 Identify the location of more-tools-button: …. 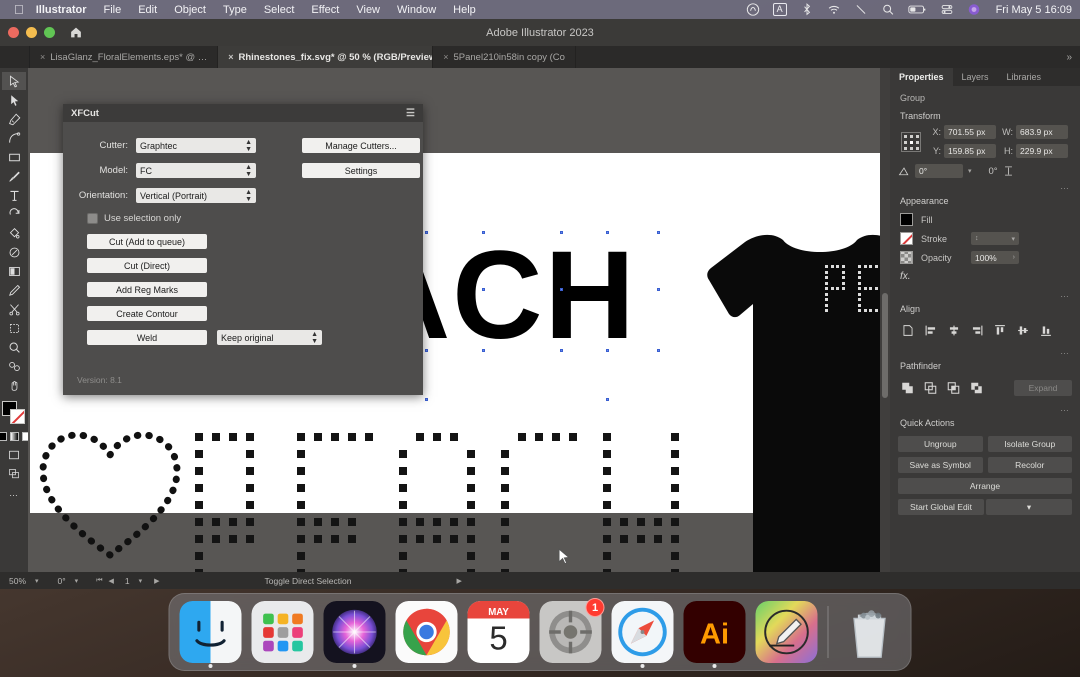
(14, 493).